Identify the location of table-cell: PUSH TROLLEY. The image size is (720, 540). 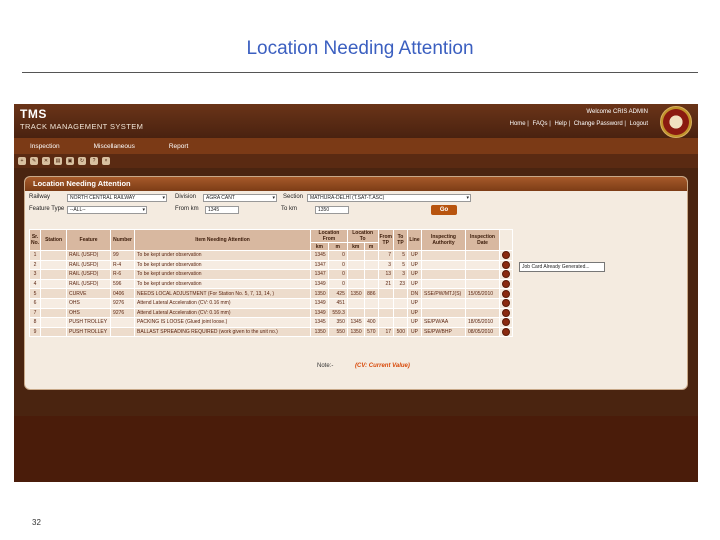
(89, 332).